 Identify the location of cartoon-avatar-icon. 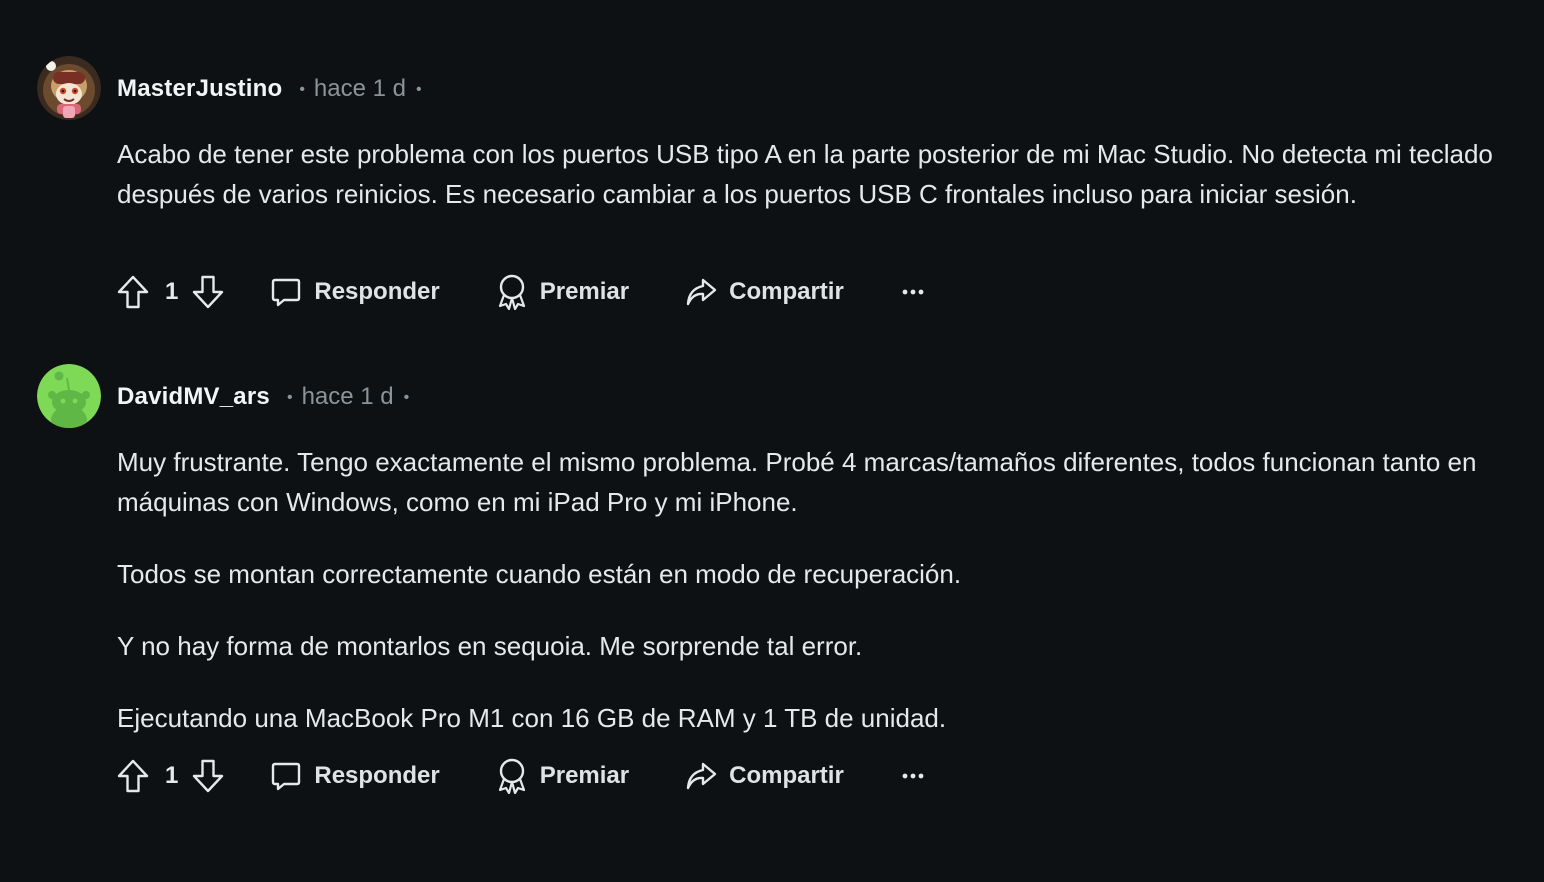
(69, 88).